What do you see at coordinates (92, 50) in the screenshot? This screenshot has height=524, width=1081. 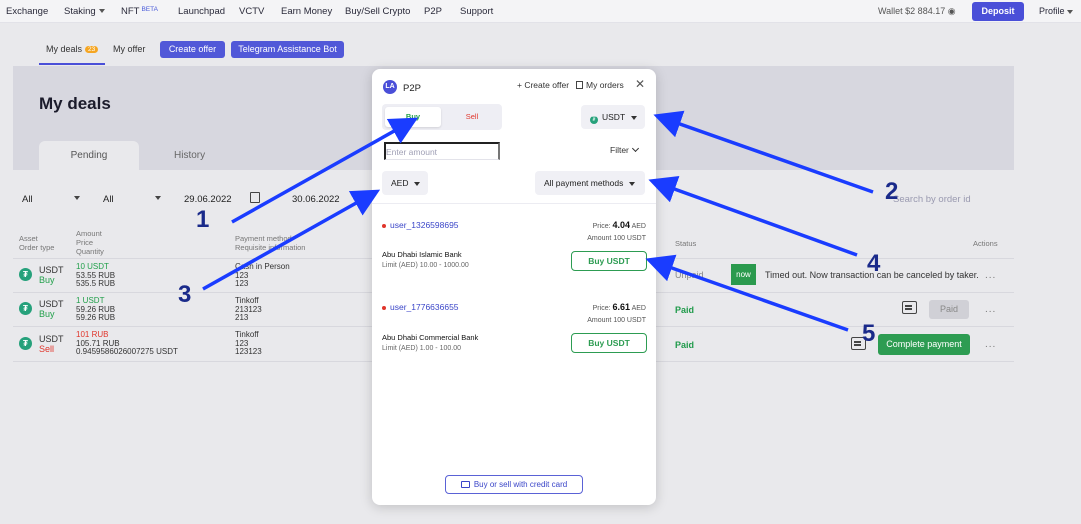 I see `deals-count-badge: 23` at bounding box center [92, 50].